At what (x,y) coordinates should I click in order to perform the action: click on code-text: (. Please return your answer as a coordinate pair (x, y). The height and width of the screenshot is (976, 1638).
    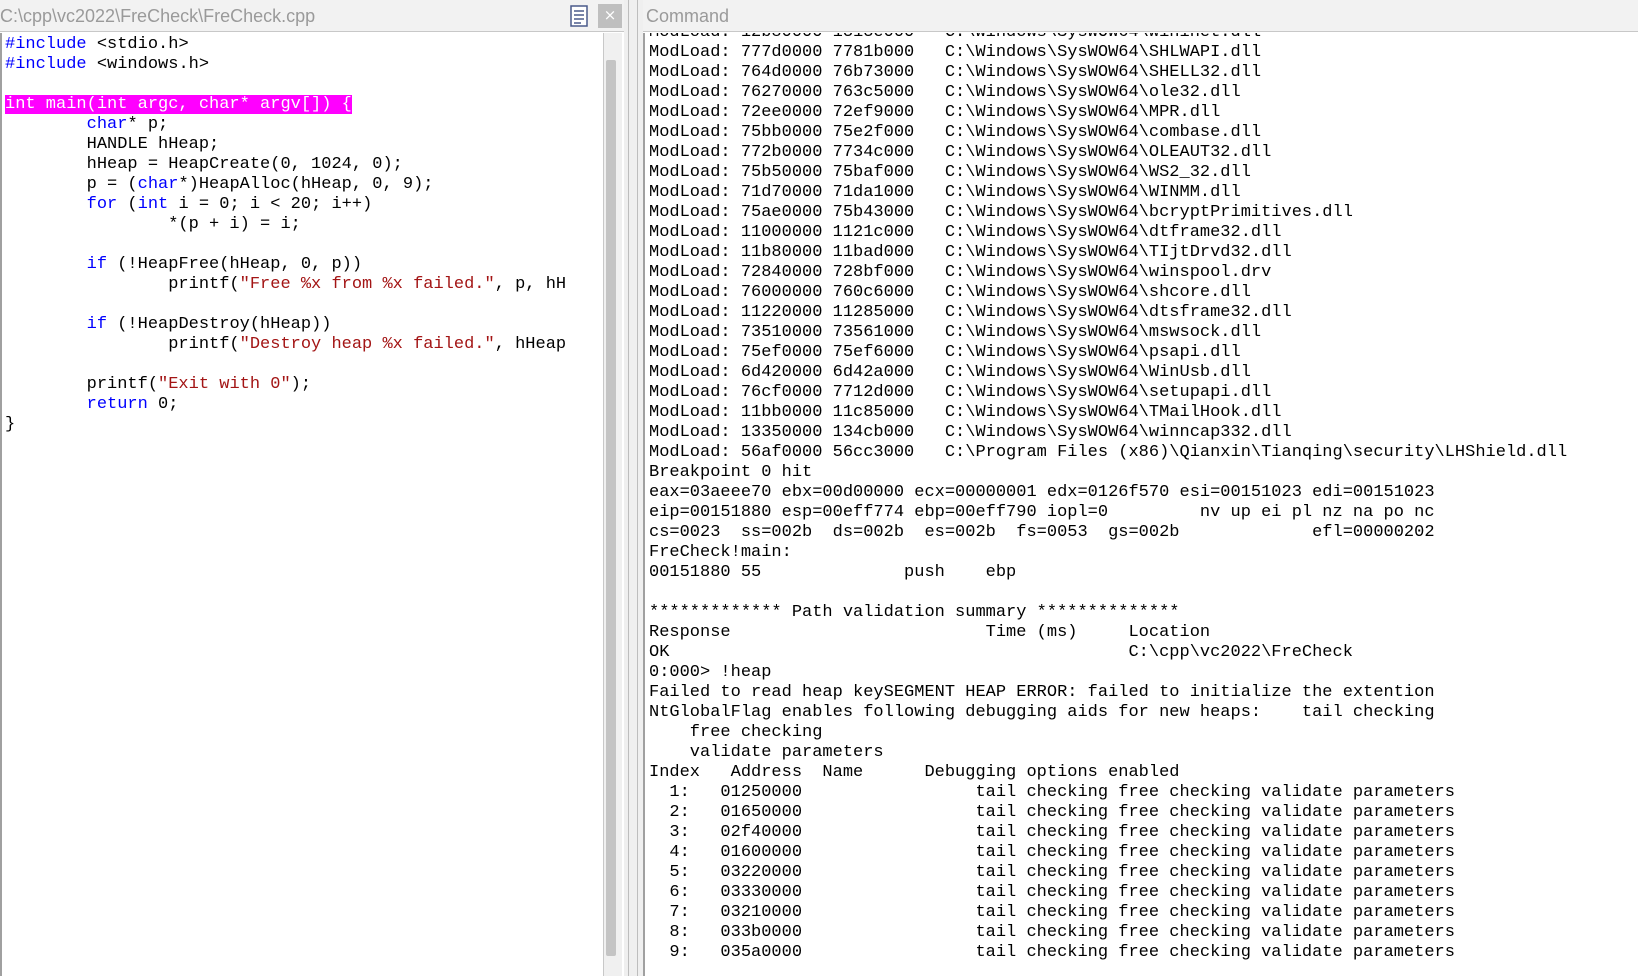
    Looking at the image, I should click on (127, 204).